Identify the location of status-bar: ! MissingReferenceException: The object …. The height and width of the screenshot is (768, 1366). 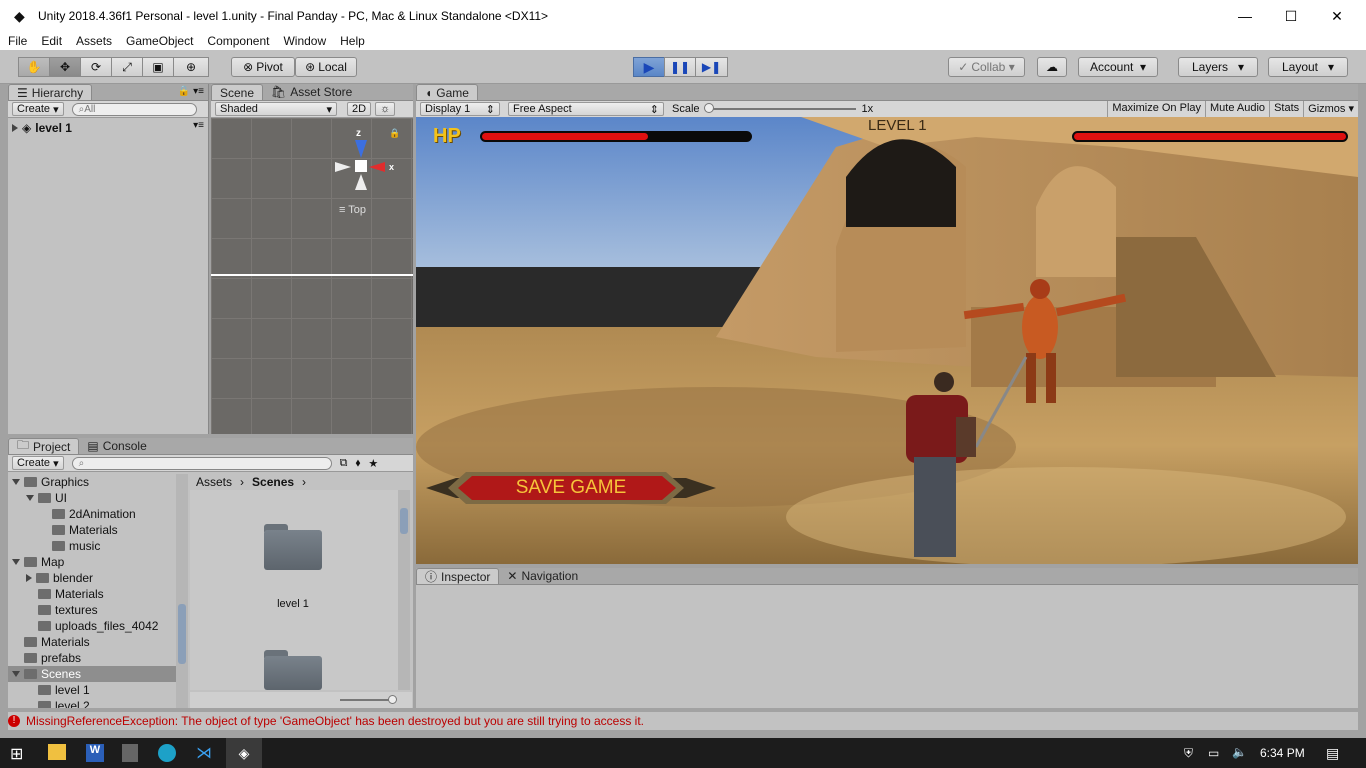
(683, 721).